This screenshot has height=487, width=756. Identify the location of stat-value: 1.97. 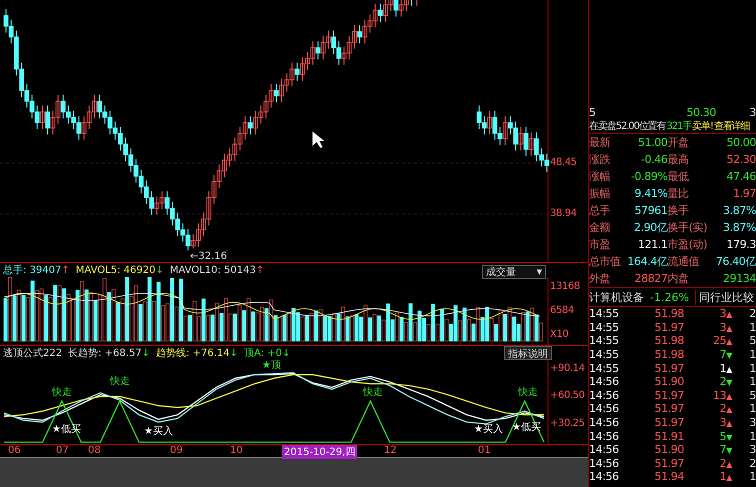
(744, 193).